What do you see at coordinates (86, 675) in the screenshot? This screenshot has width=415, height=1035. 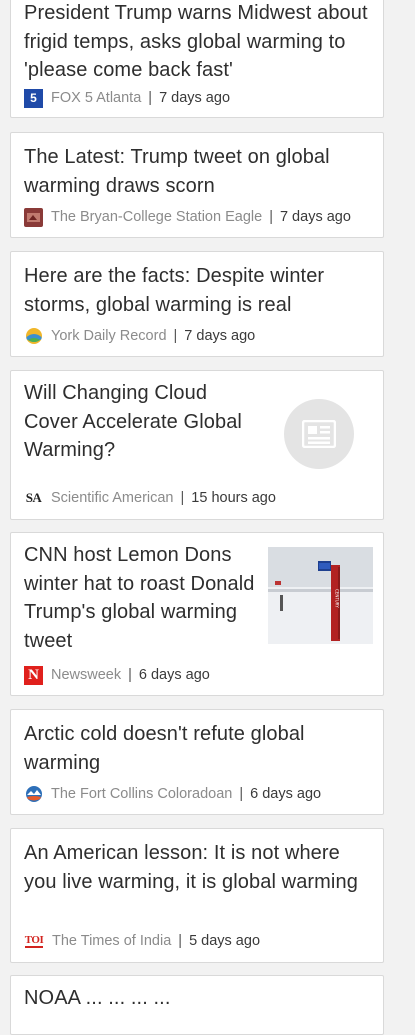 I see `article-source: Newsweek` at bounding box center [86, 675].